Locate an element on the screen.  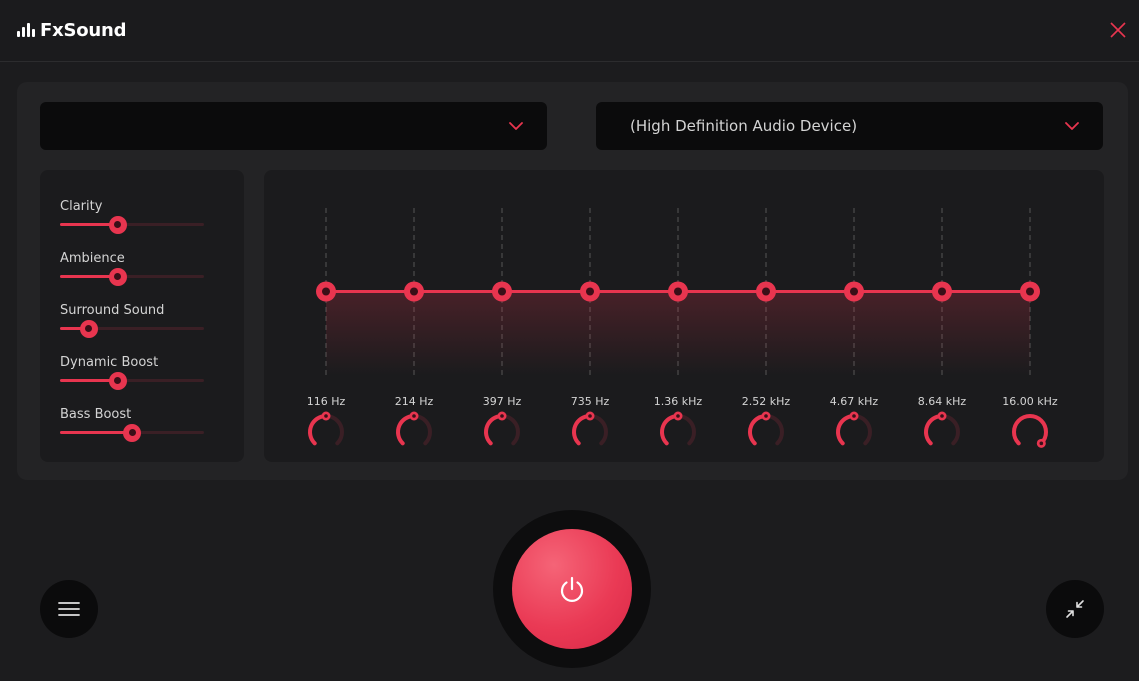
effect-label: Surround Sound is located at coordinates (112, 310).